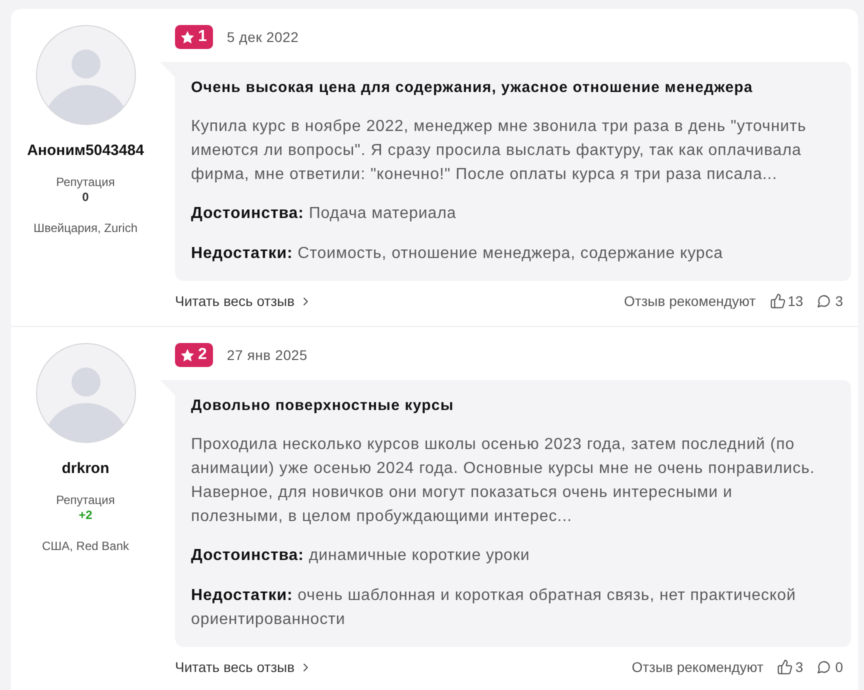 This screenshot has height=690, width=864. Describe the element at coordinates (202, 355) in the screenshot. I see `rating-value: 2` at that location.